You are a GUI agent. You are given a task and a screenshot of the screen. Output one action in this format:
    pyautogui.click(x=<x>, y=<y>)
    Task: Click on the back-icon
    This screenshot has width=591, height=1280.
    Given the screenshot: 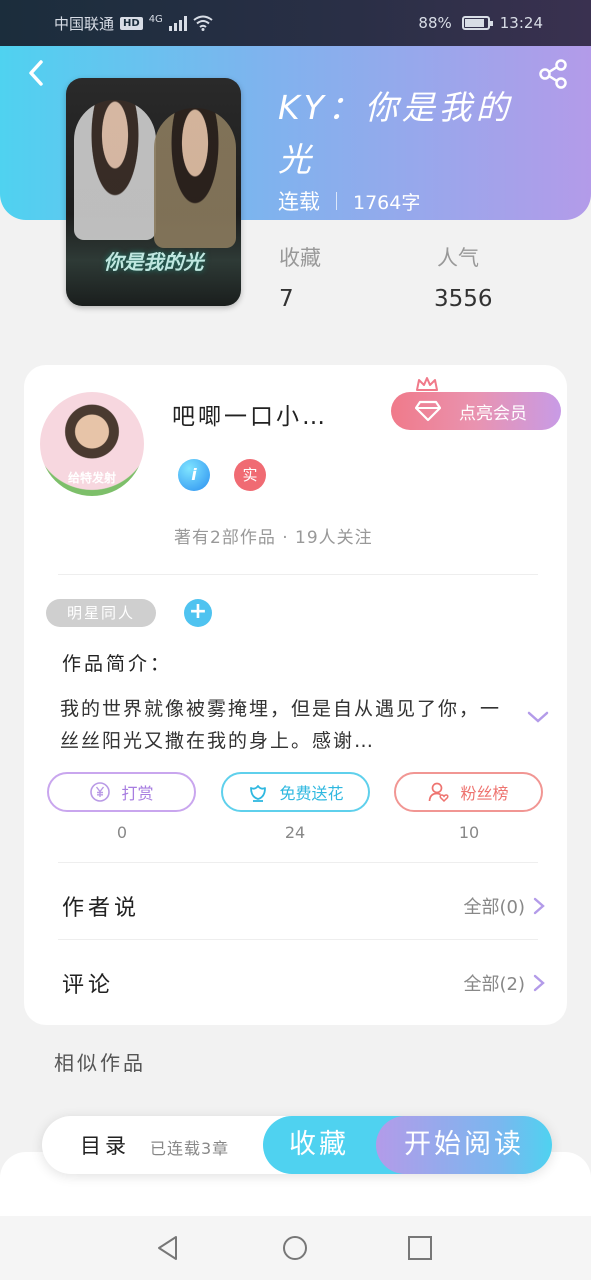 What is the action you would take?
    pyautogui.click(x=37, y=73)
    